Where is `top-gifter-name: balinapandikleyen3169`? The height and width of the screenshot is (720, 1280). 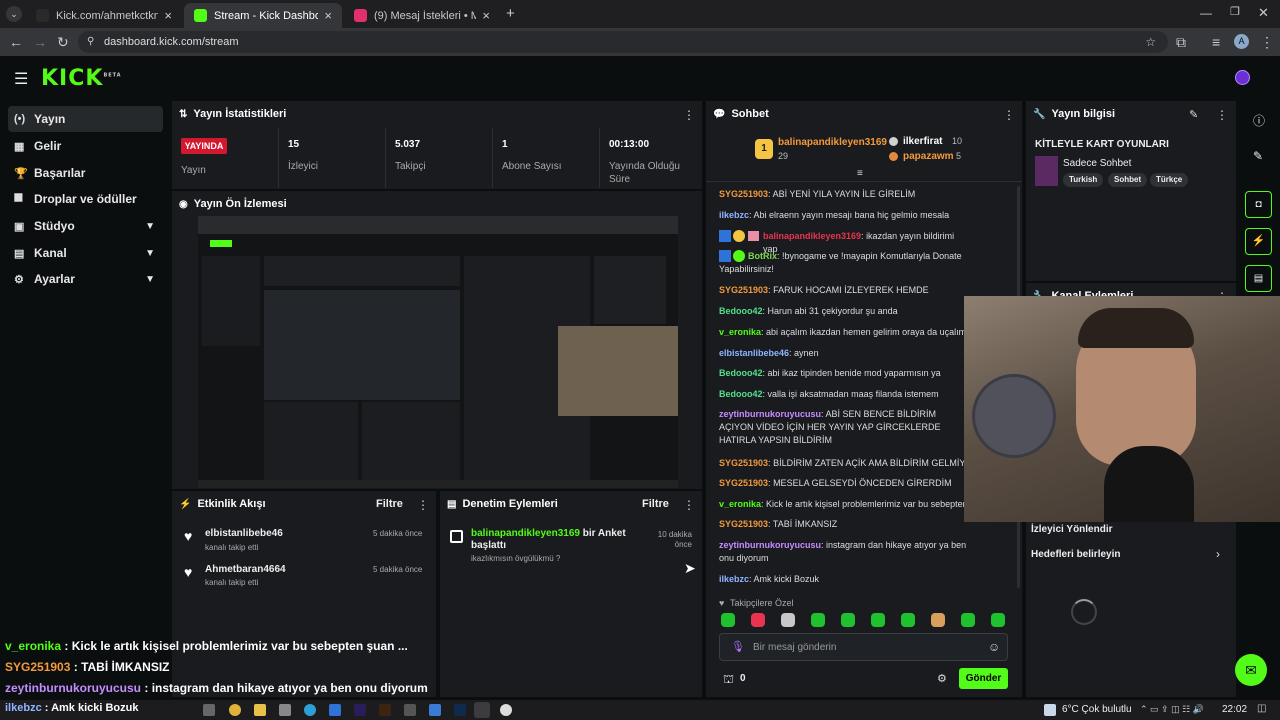 top-gifter-name: balinapandikleyen3169 is located at coordinates (832, 142).